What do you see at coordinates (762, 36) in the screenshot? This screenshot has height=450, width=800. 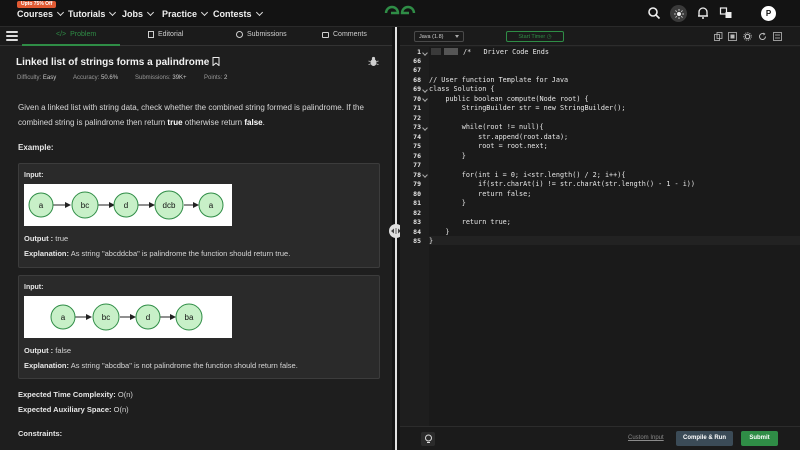 I see `reset-icon` at bounding box center [762, 36].